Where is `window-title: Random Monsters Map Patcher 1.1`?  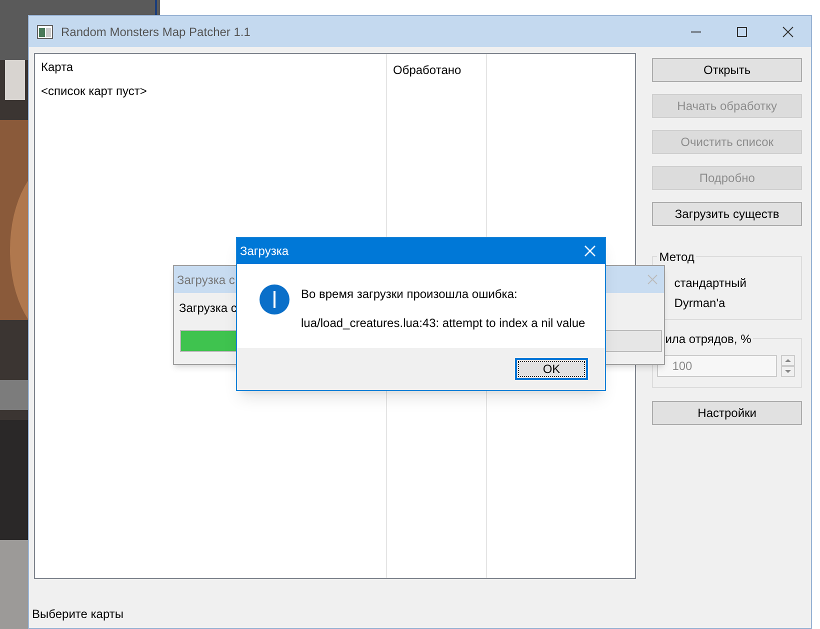
window-title: Random Monsters Map Patcher 1.1 is located at coordinates (155, 32).